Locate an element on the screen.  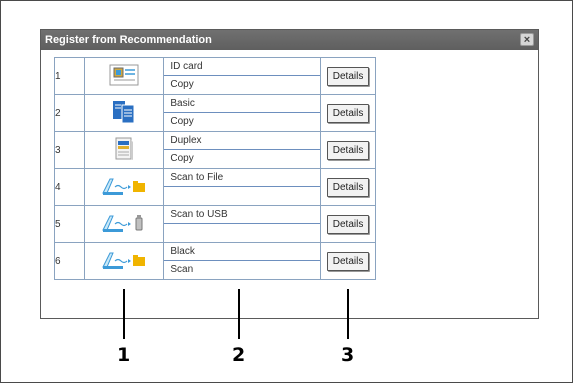
scan-to-file-icon is located at coordinates (124, 189).